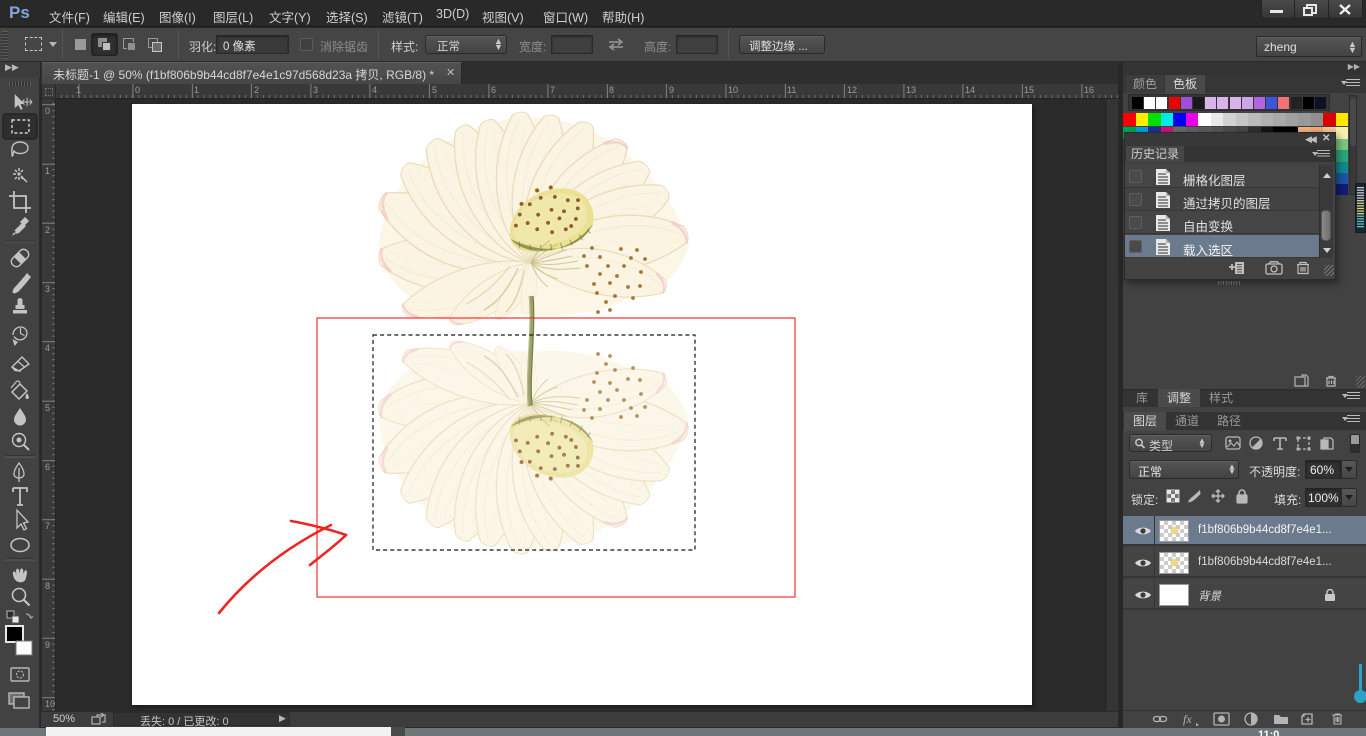 This screenshot has height=736, width=1366. I want to click on svg-text: fx, so click(1187, 719).